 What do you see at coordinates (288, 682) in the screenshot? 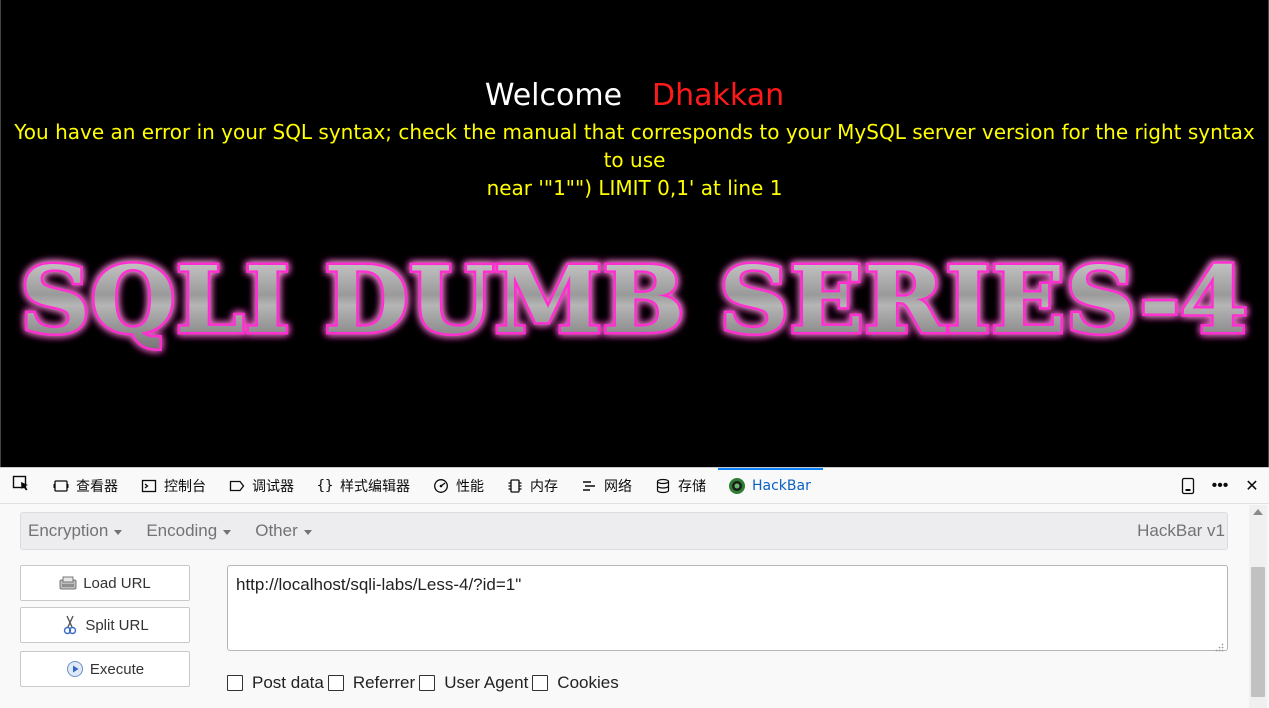
I see `post-data-label: Post data` at bounding box center [288, 682].